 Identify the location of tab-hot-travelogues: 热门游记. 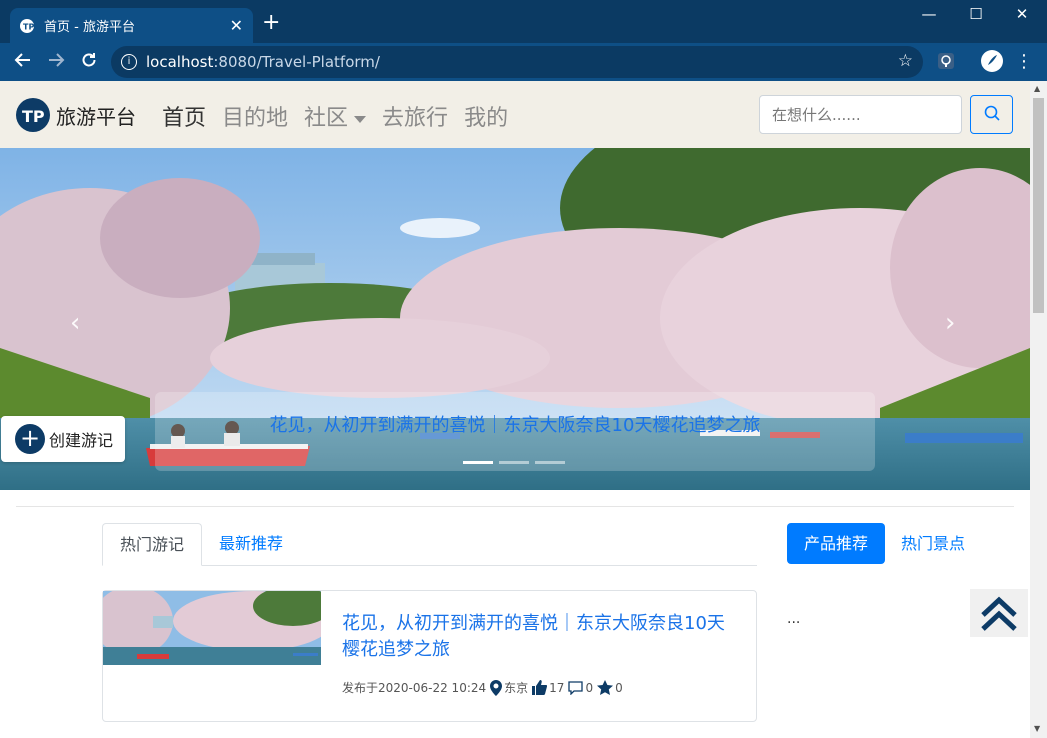
(152, 544).